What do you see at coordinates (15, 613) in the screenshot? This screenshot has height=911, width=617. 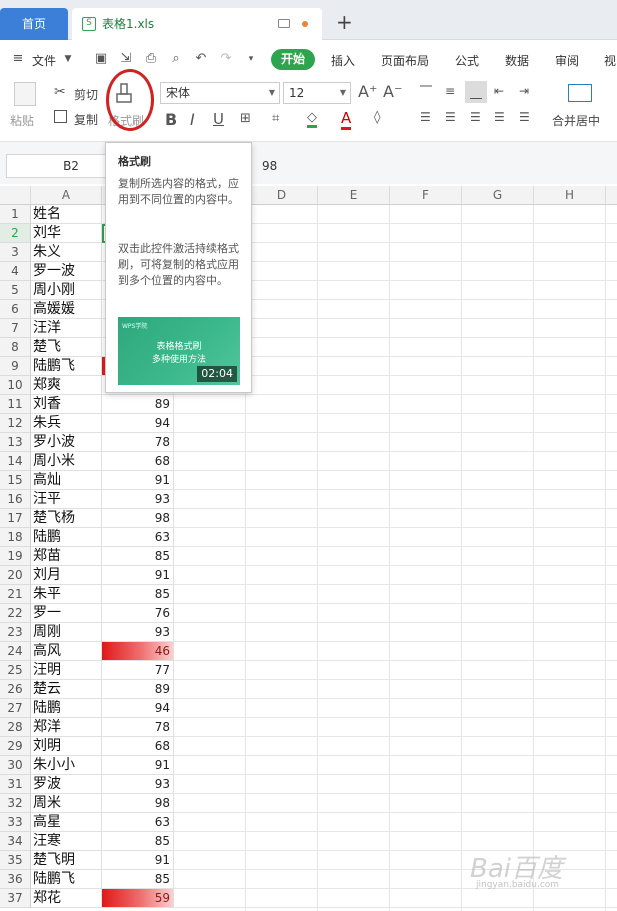 I see `row-header: 22` at bounding box center [15, 613].